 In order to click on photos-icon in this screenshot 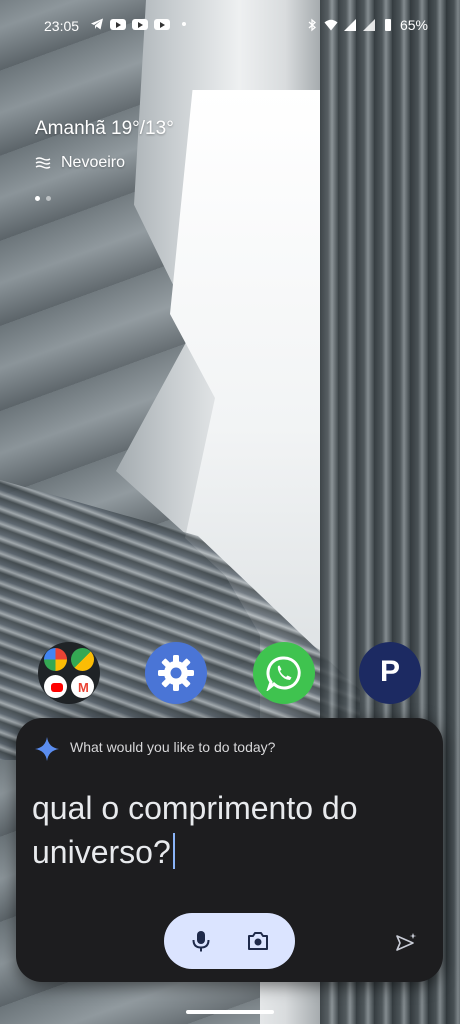, I will do `click(55, 659)`.